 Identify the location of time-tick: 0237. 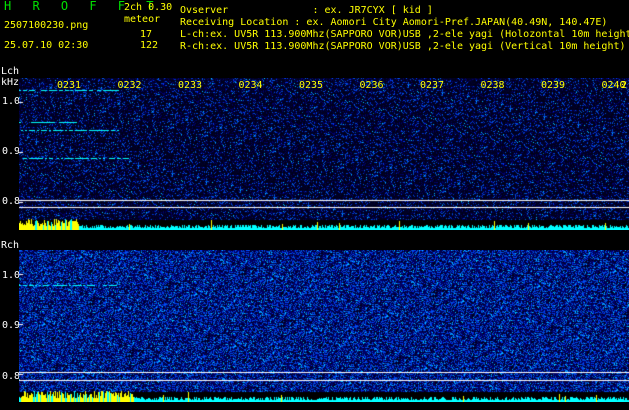
(432, 85).